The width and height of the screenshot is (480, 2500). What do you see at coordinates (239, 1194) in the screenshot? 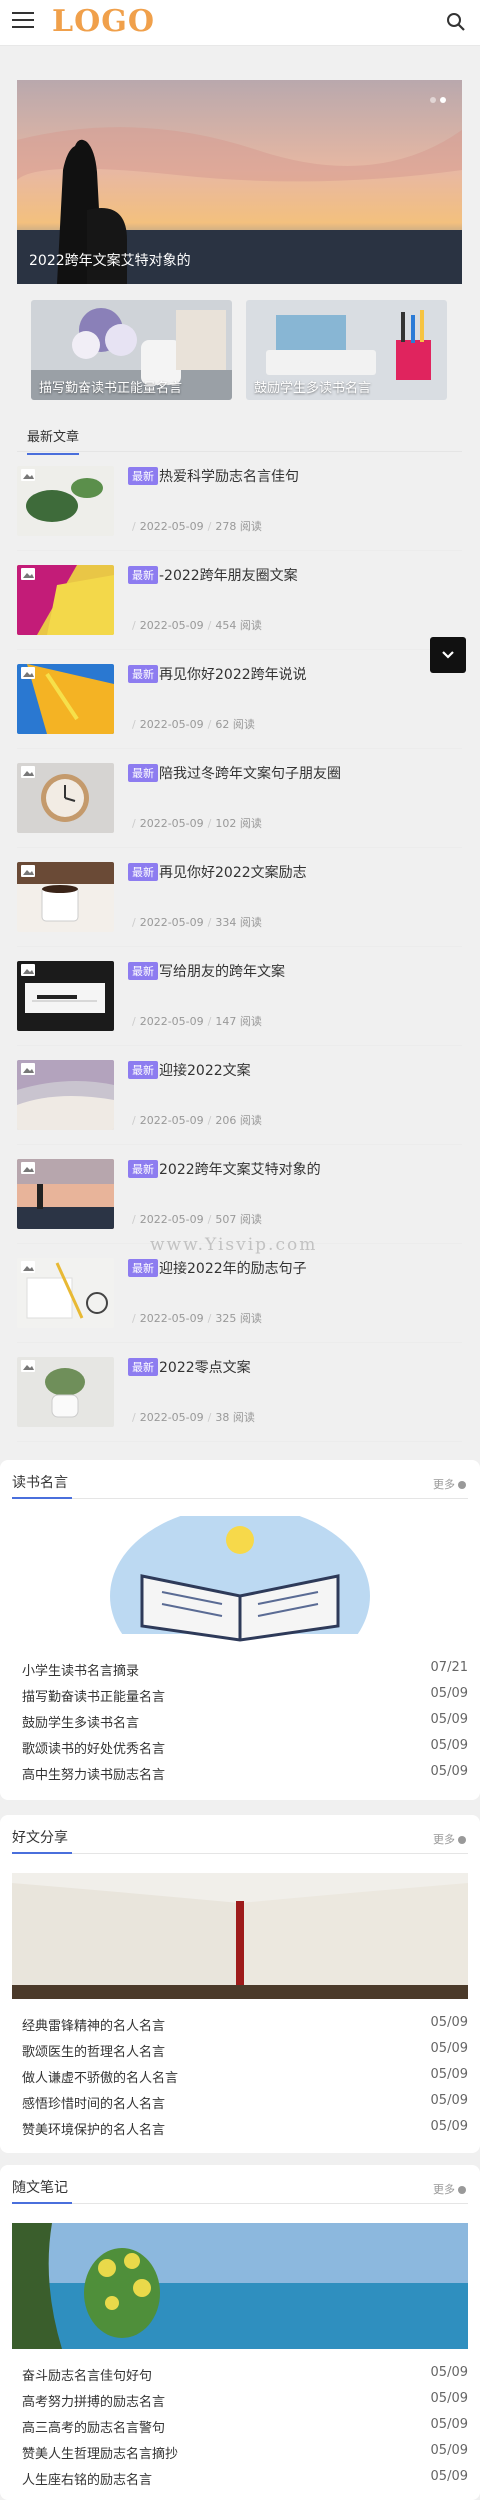
I see `list-item: 最新 2022跨年文案艾特对象的 /2022-05-09/507 阅读` at bounding box center [239, 1194].